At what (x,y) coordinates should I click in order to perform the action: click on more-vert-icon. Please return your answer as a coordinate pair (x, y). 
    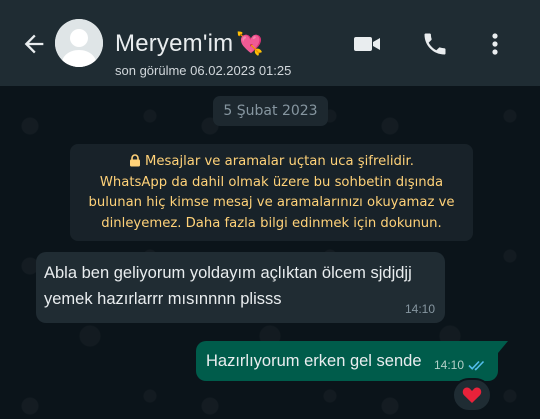
    Looking at the image, I should click on (495, 44).